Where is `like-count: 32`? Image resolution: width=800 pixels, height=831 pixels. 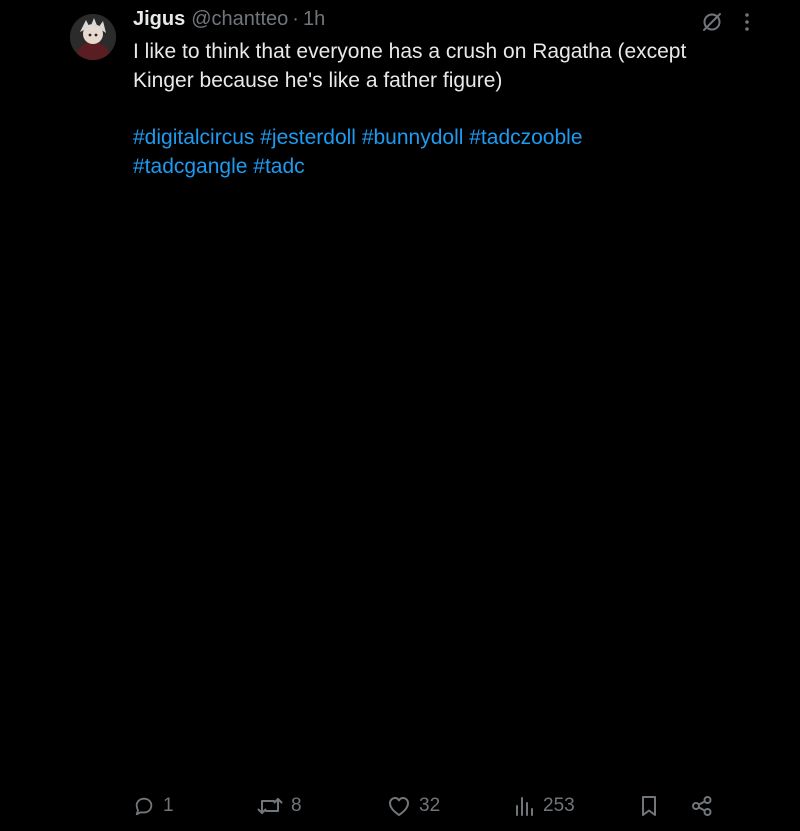 like-count: 32 is located at coordinates (430, 805).